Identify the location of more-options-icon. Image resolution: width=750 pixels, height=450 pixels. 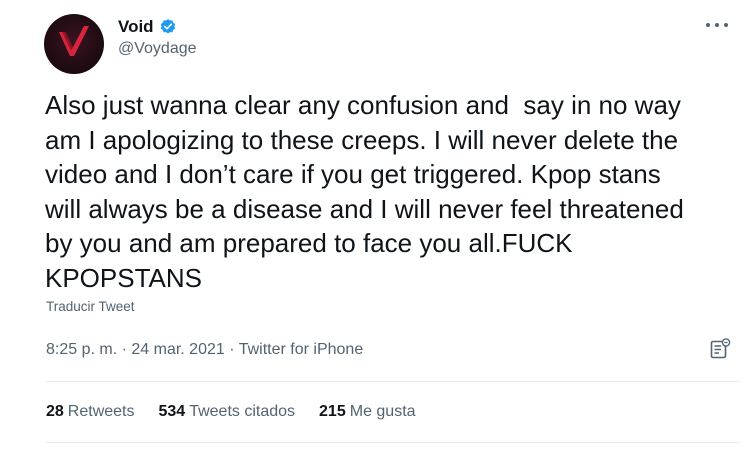
(717, 25).